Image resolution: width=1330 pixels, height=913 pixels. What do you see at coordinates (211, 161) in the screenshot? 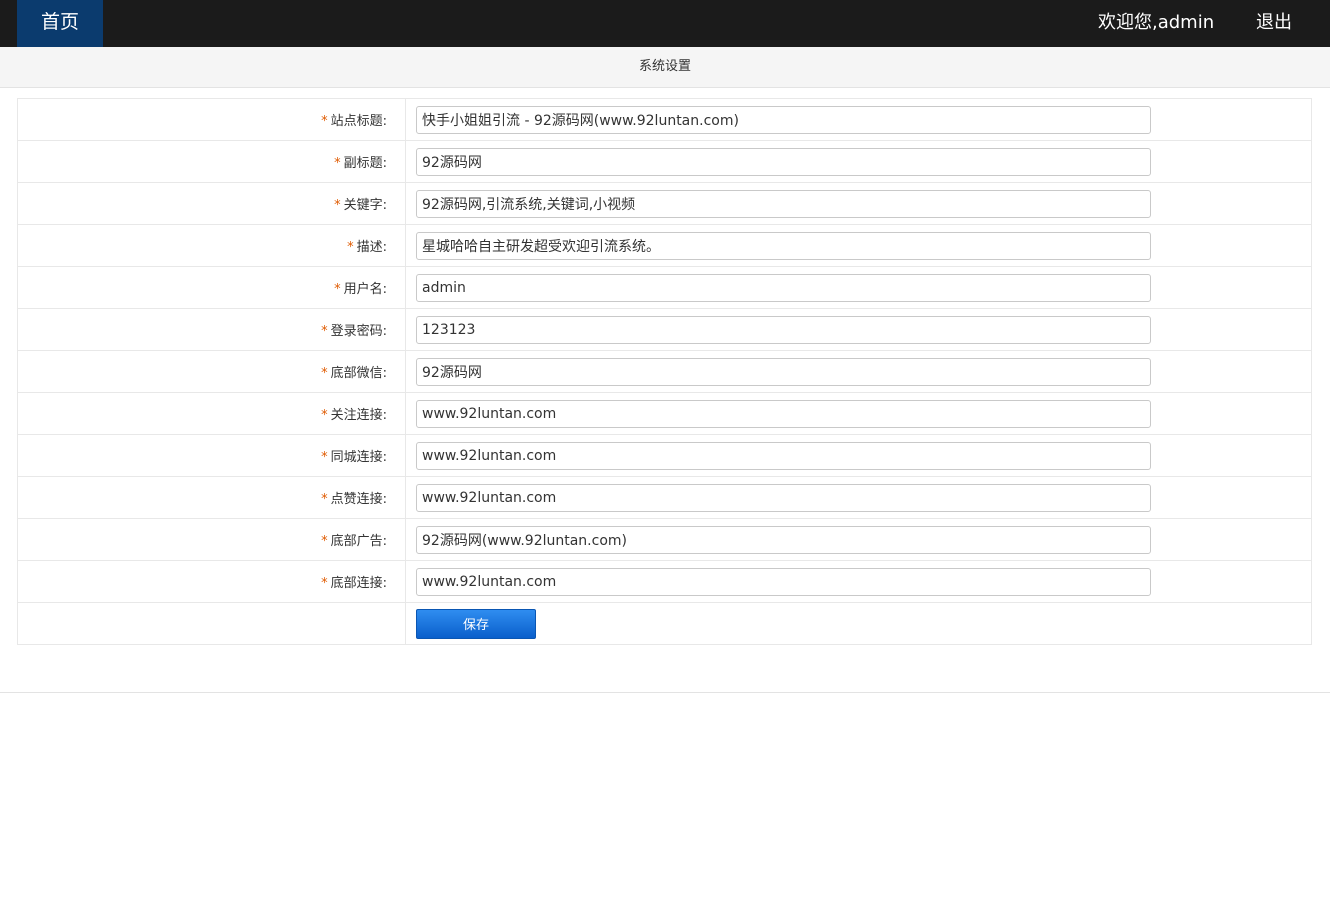
I see `field-label: * 副标题:` at bounding box center [211, 161].